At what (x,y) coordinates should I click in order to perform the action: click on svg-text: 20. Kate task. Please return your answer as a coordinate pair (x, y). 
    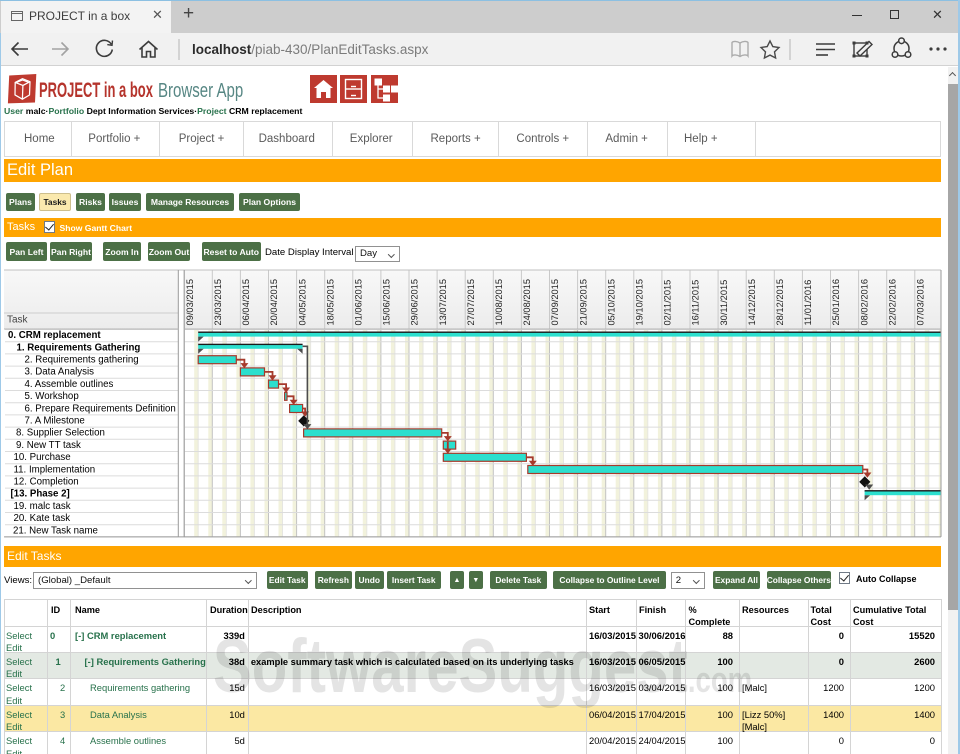
    Looking at the image, I should click on (42, 518).